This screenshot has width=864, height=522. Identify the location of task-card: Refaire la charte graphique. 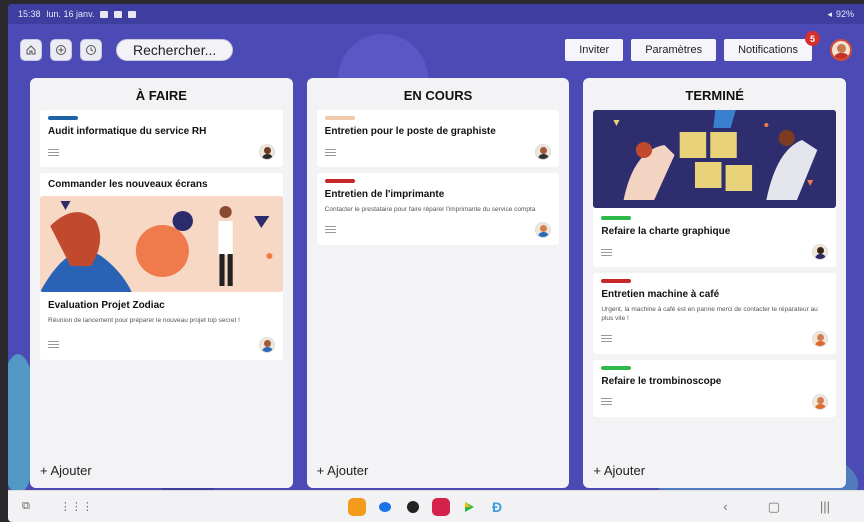
(715, 188).